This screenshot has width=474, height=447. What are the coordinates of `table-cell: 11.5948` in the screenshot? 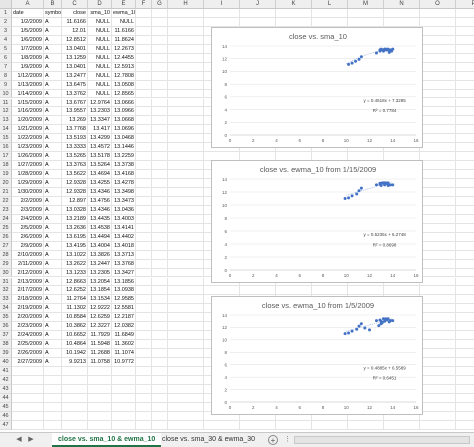 It's located at (100, 345).